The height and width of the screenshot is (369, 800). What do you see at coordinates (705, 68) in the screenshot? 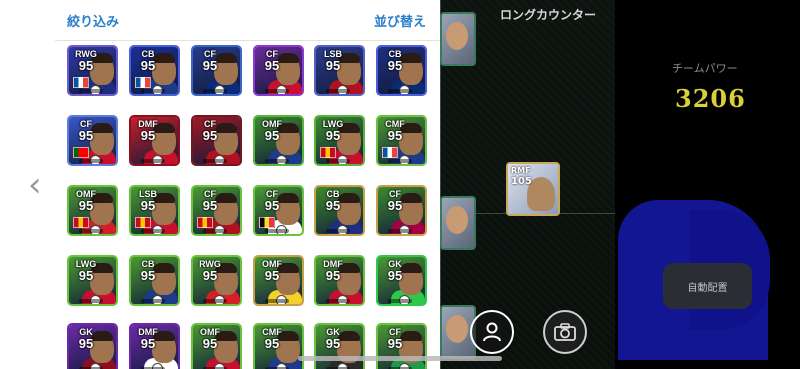
I see `team-power-label: チームパワー` at bounding box center [705, 68].